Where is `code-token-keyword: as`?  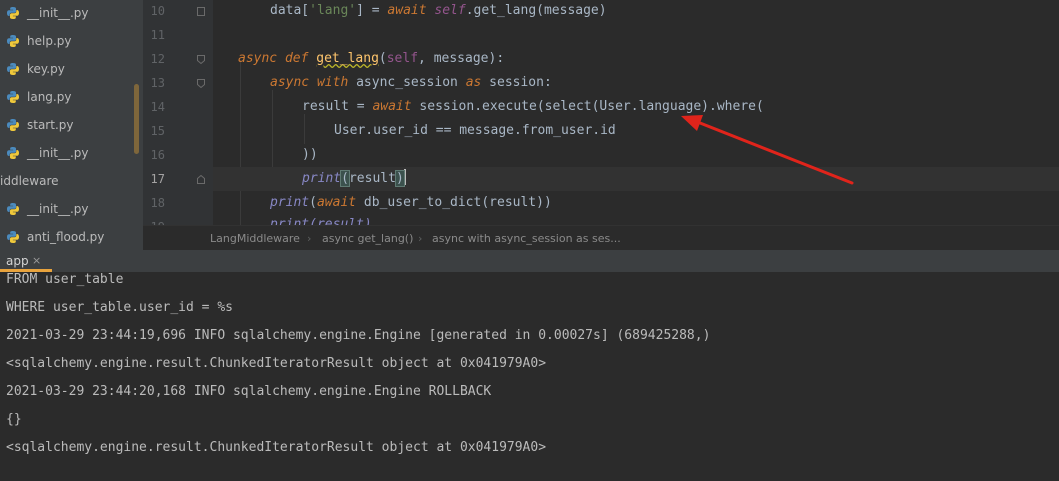 code-token-keyword: as is located at coordinates (473, 82).